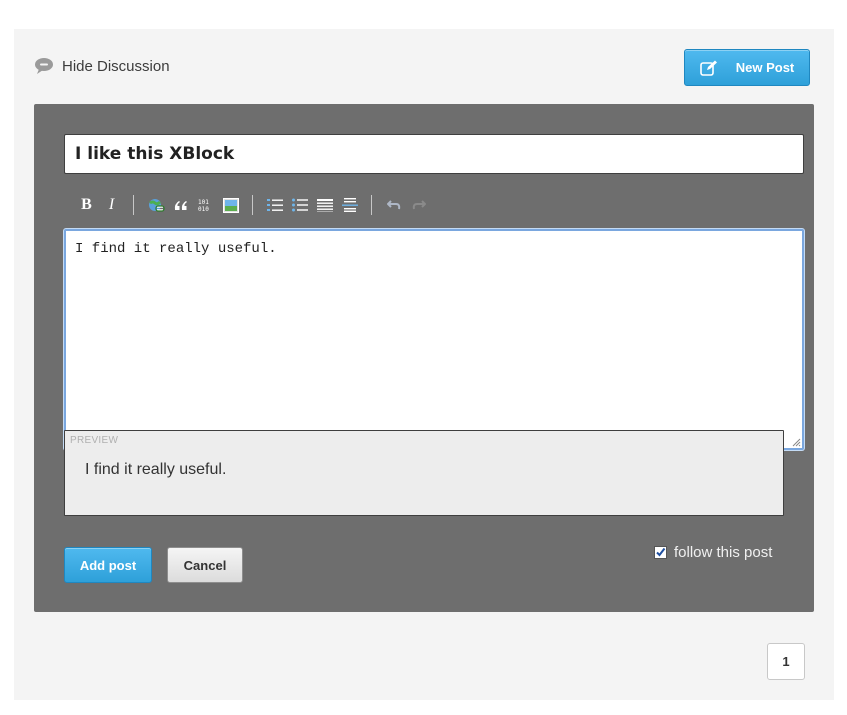  I want to click on code-icon: 101 010, so click(205, 205).